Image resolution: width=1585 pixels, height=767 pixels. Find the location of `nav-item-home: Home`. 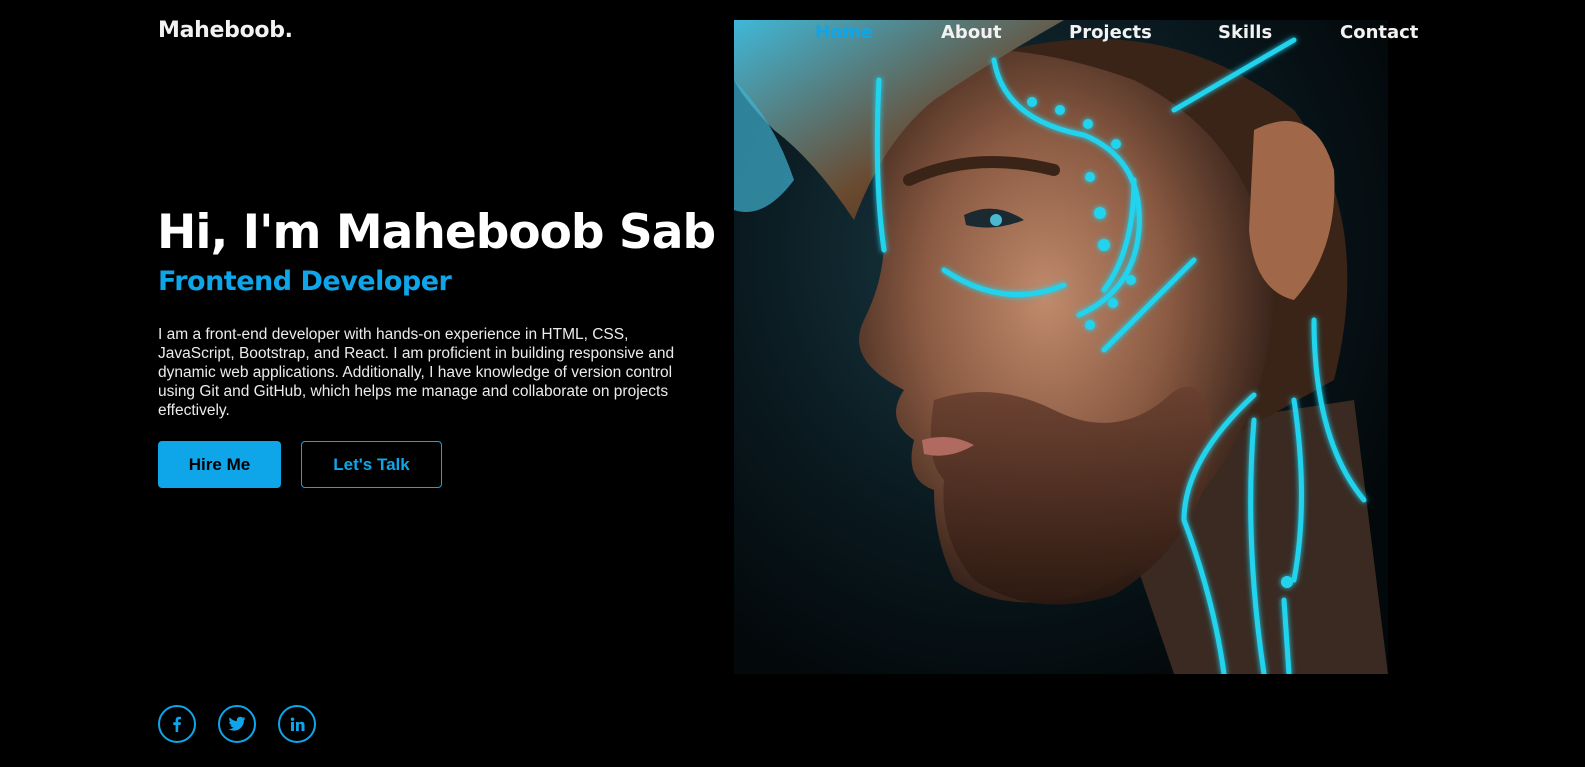

nav-item-home: Home is located at coordinates (844, 32).